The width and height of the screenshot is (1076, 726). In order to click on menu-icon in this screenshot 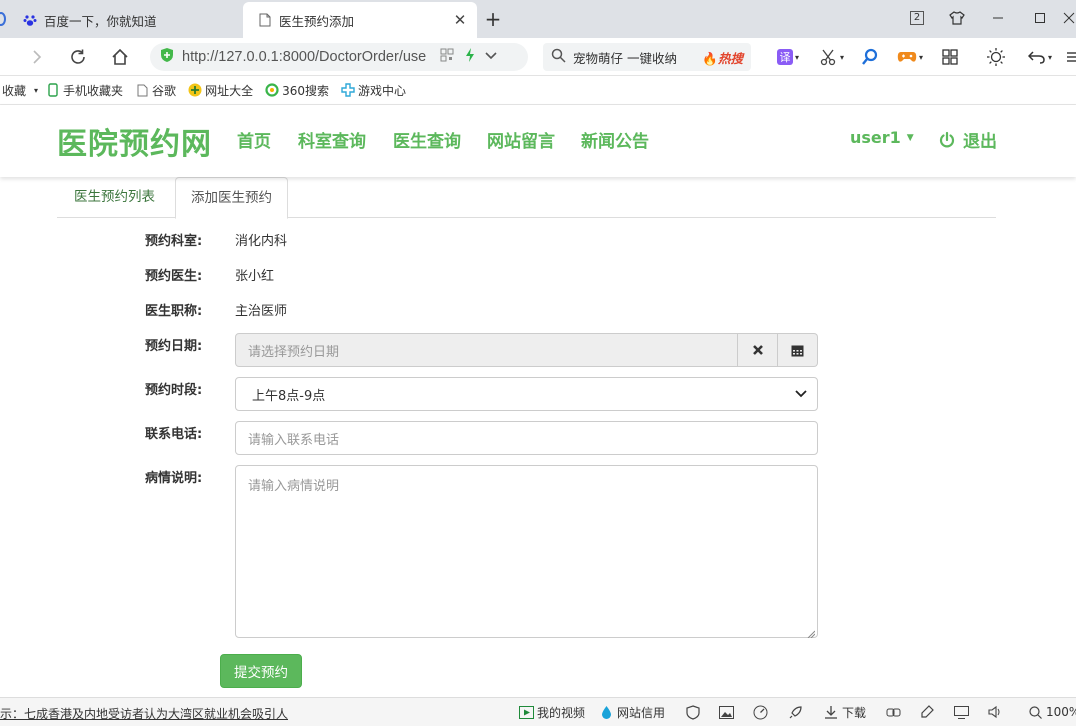, I will do `click(1071, 57)`.